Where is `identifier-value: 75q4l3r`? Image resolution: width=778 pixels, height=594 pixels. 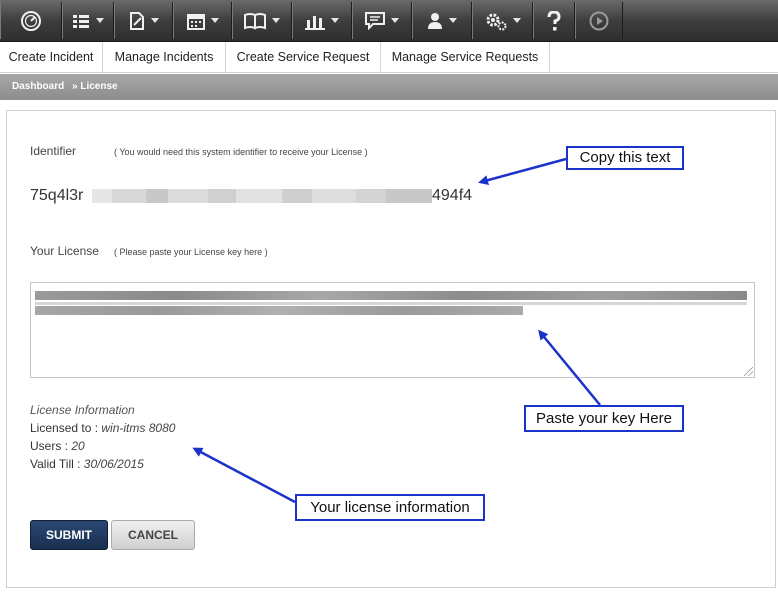
identifier-value: 75q4l3r is located at coordinates (56, 196).